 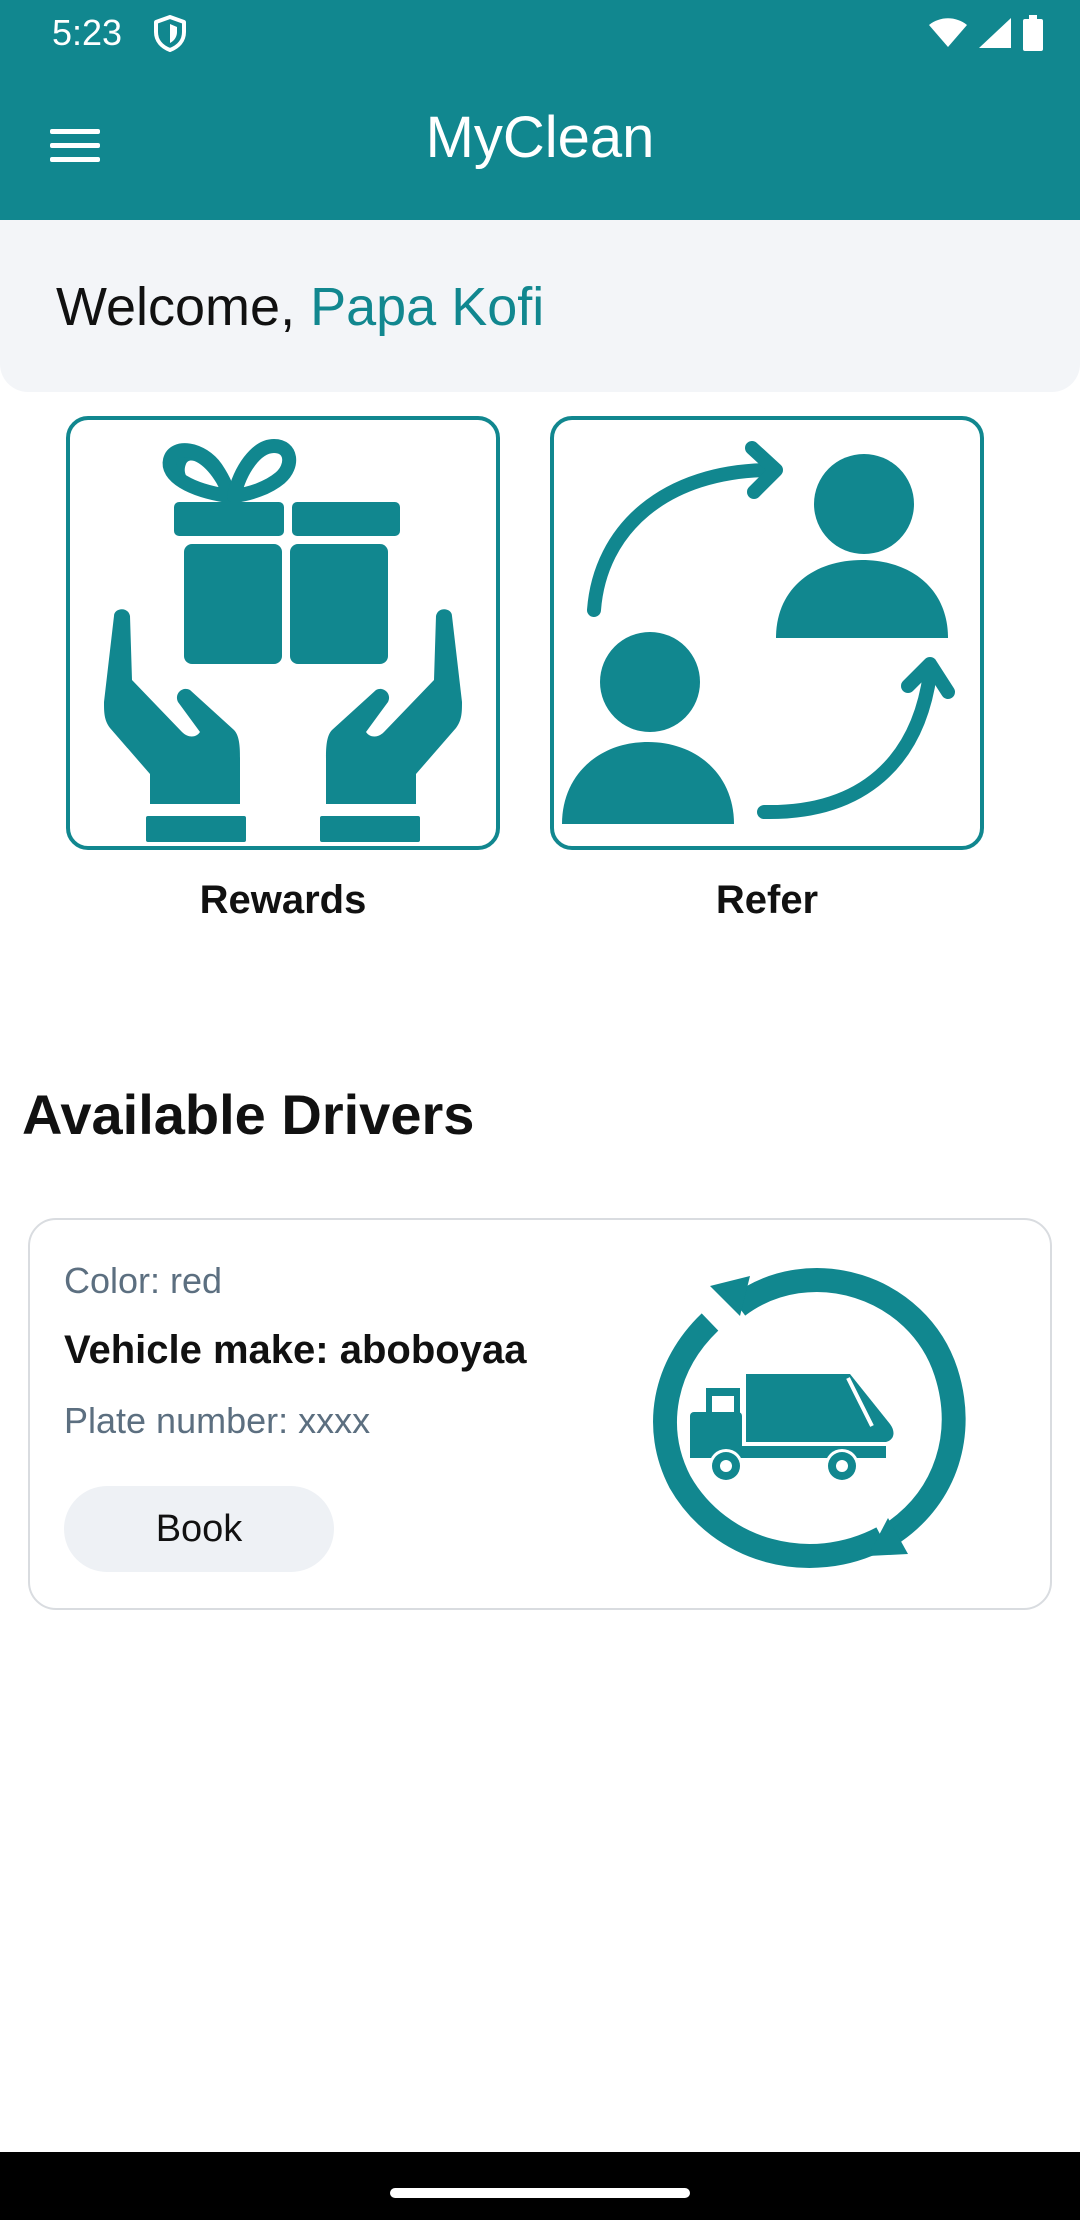 What do you see at coordinates (540, 137) in the screenshot?
I see `app-title: MyClean` at bounding box center [540, 137].